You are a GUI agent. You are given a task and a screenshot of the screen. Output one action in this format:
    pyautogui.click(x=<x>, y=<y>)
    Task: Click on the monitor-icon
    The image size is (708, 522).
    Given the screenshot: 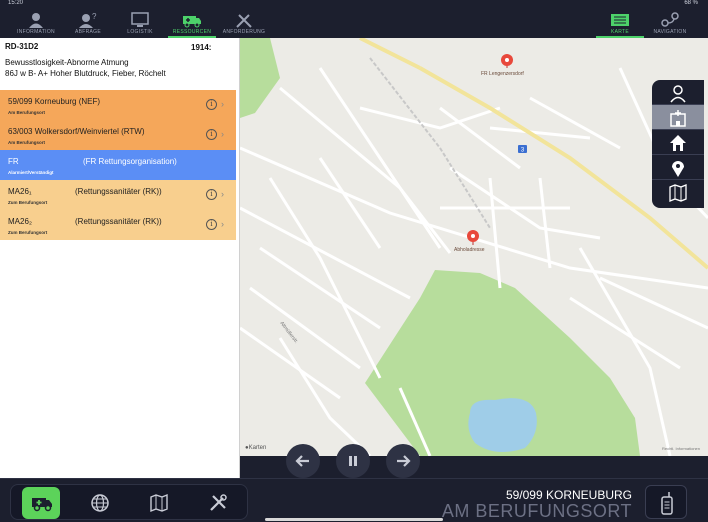 What is the action you would take?
    pyautogui.click(x=140, y=19)
    